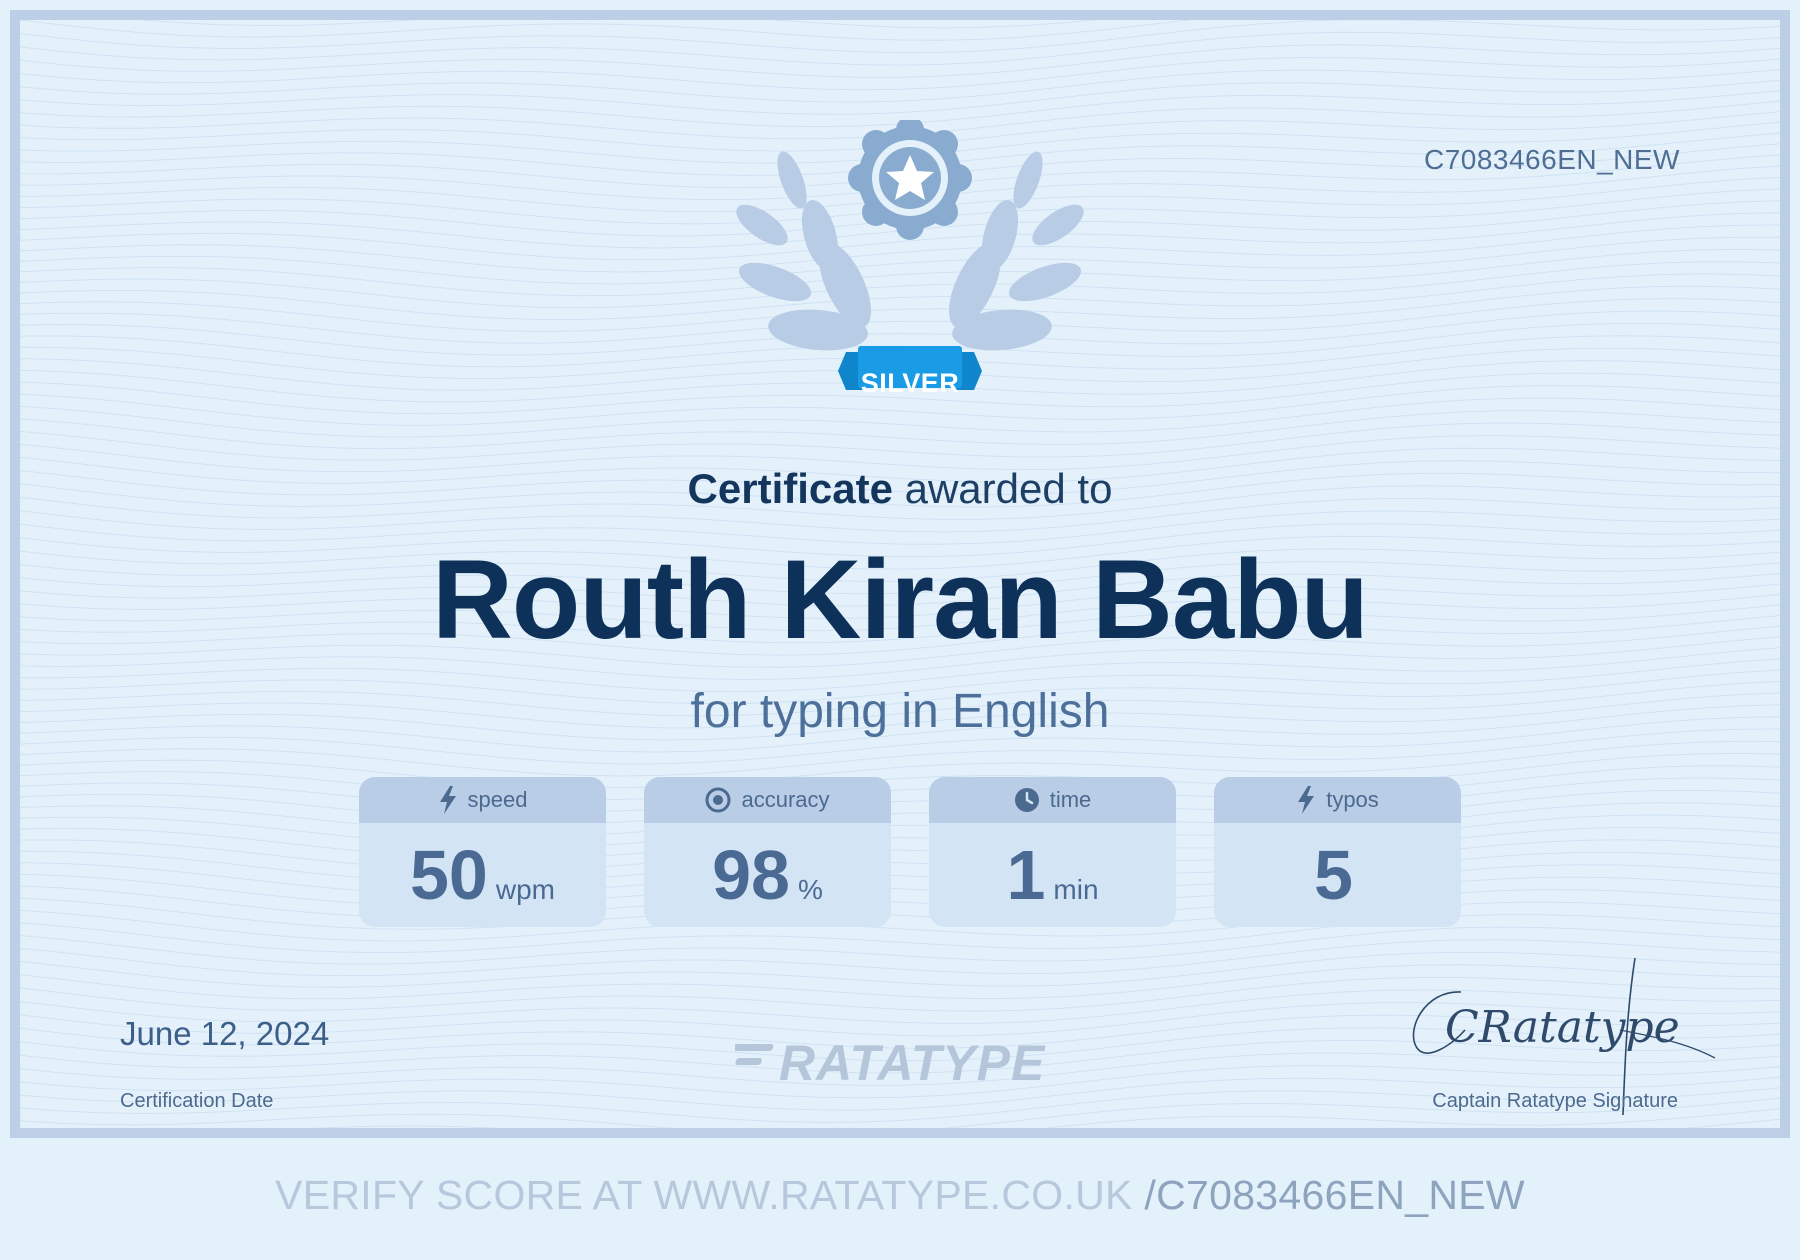 The image size is (1800, 1260). I want to click on ratatype-logo: RATATYPE, so click(890, 1063).